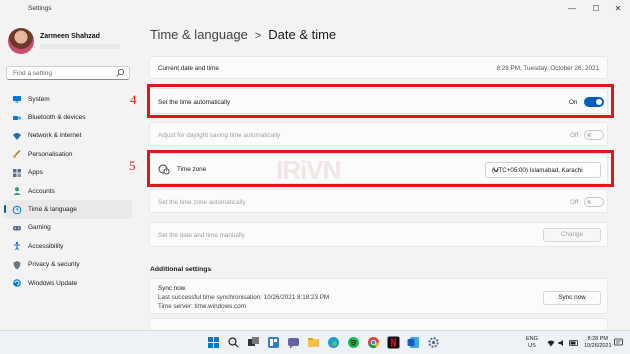  I want to click on task-view-icon, so click(253, 342).